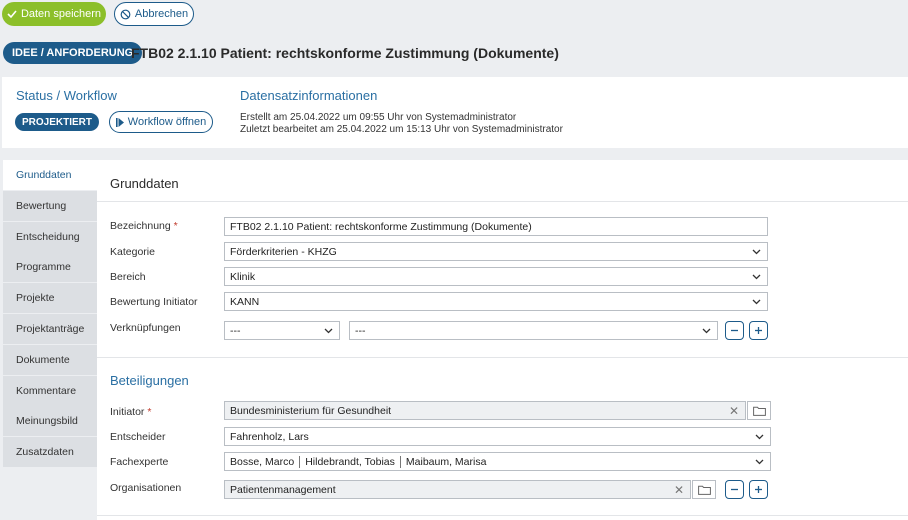 This screenshot has width=908, height=520. Describe the element at coordinates (161, 14) in the screenshot. I see `cancel-button-label: Abbrechen` at that location.